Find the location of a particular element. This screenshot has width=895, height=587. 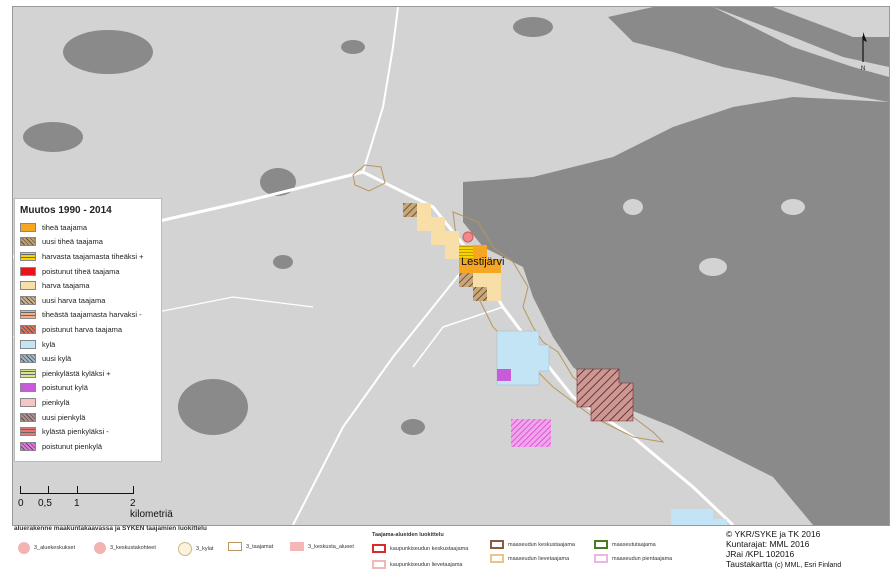

legend-label: 3_kylat is located at coordinates (205, 549).